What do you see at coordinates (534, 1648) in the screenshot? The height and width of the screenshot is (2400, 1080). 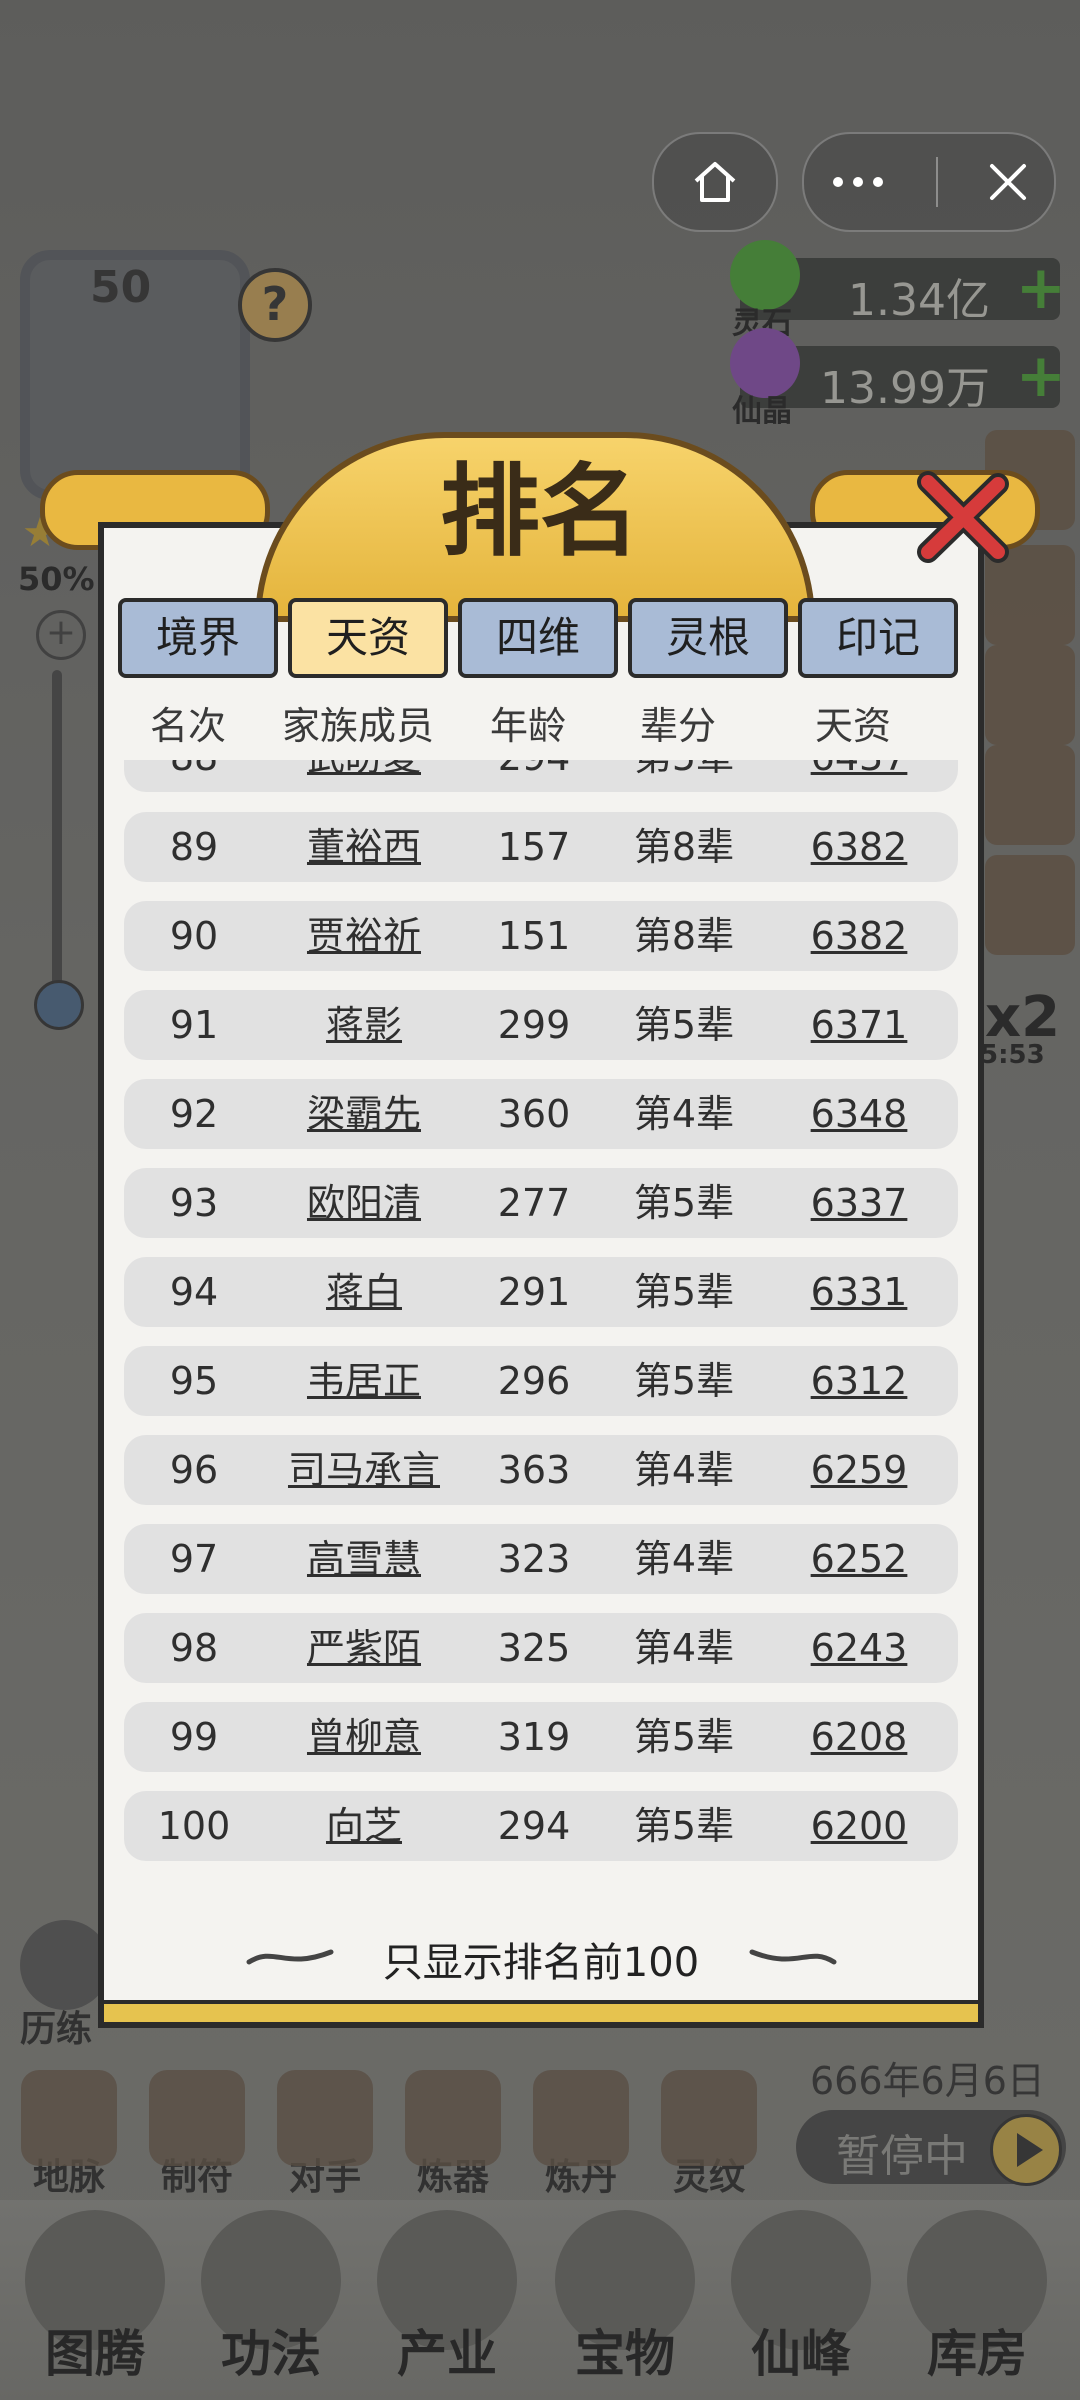 I see `age: 325` at bounding box center [534, 1648].